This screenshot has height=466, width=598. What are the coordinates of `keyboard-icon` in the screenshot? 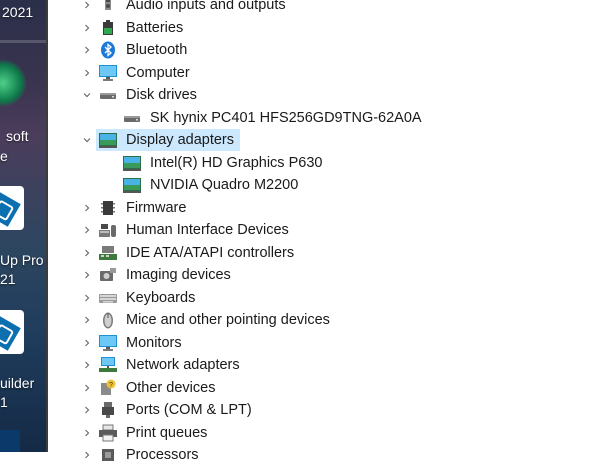 It's located at (108, 298).